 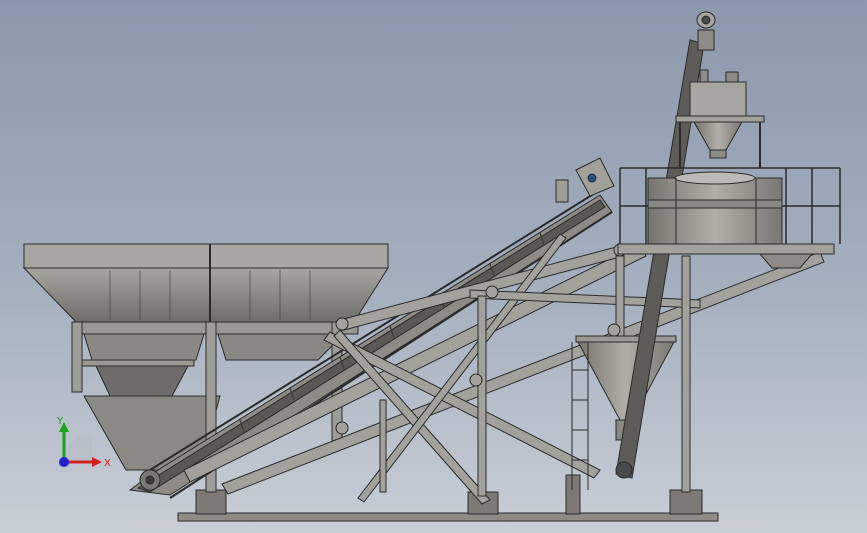 What do you see at coordinates (715, 208) in the screenshot?
I see `mixer-body` at bounding box center [715, 208].